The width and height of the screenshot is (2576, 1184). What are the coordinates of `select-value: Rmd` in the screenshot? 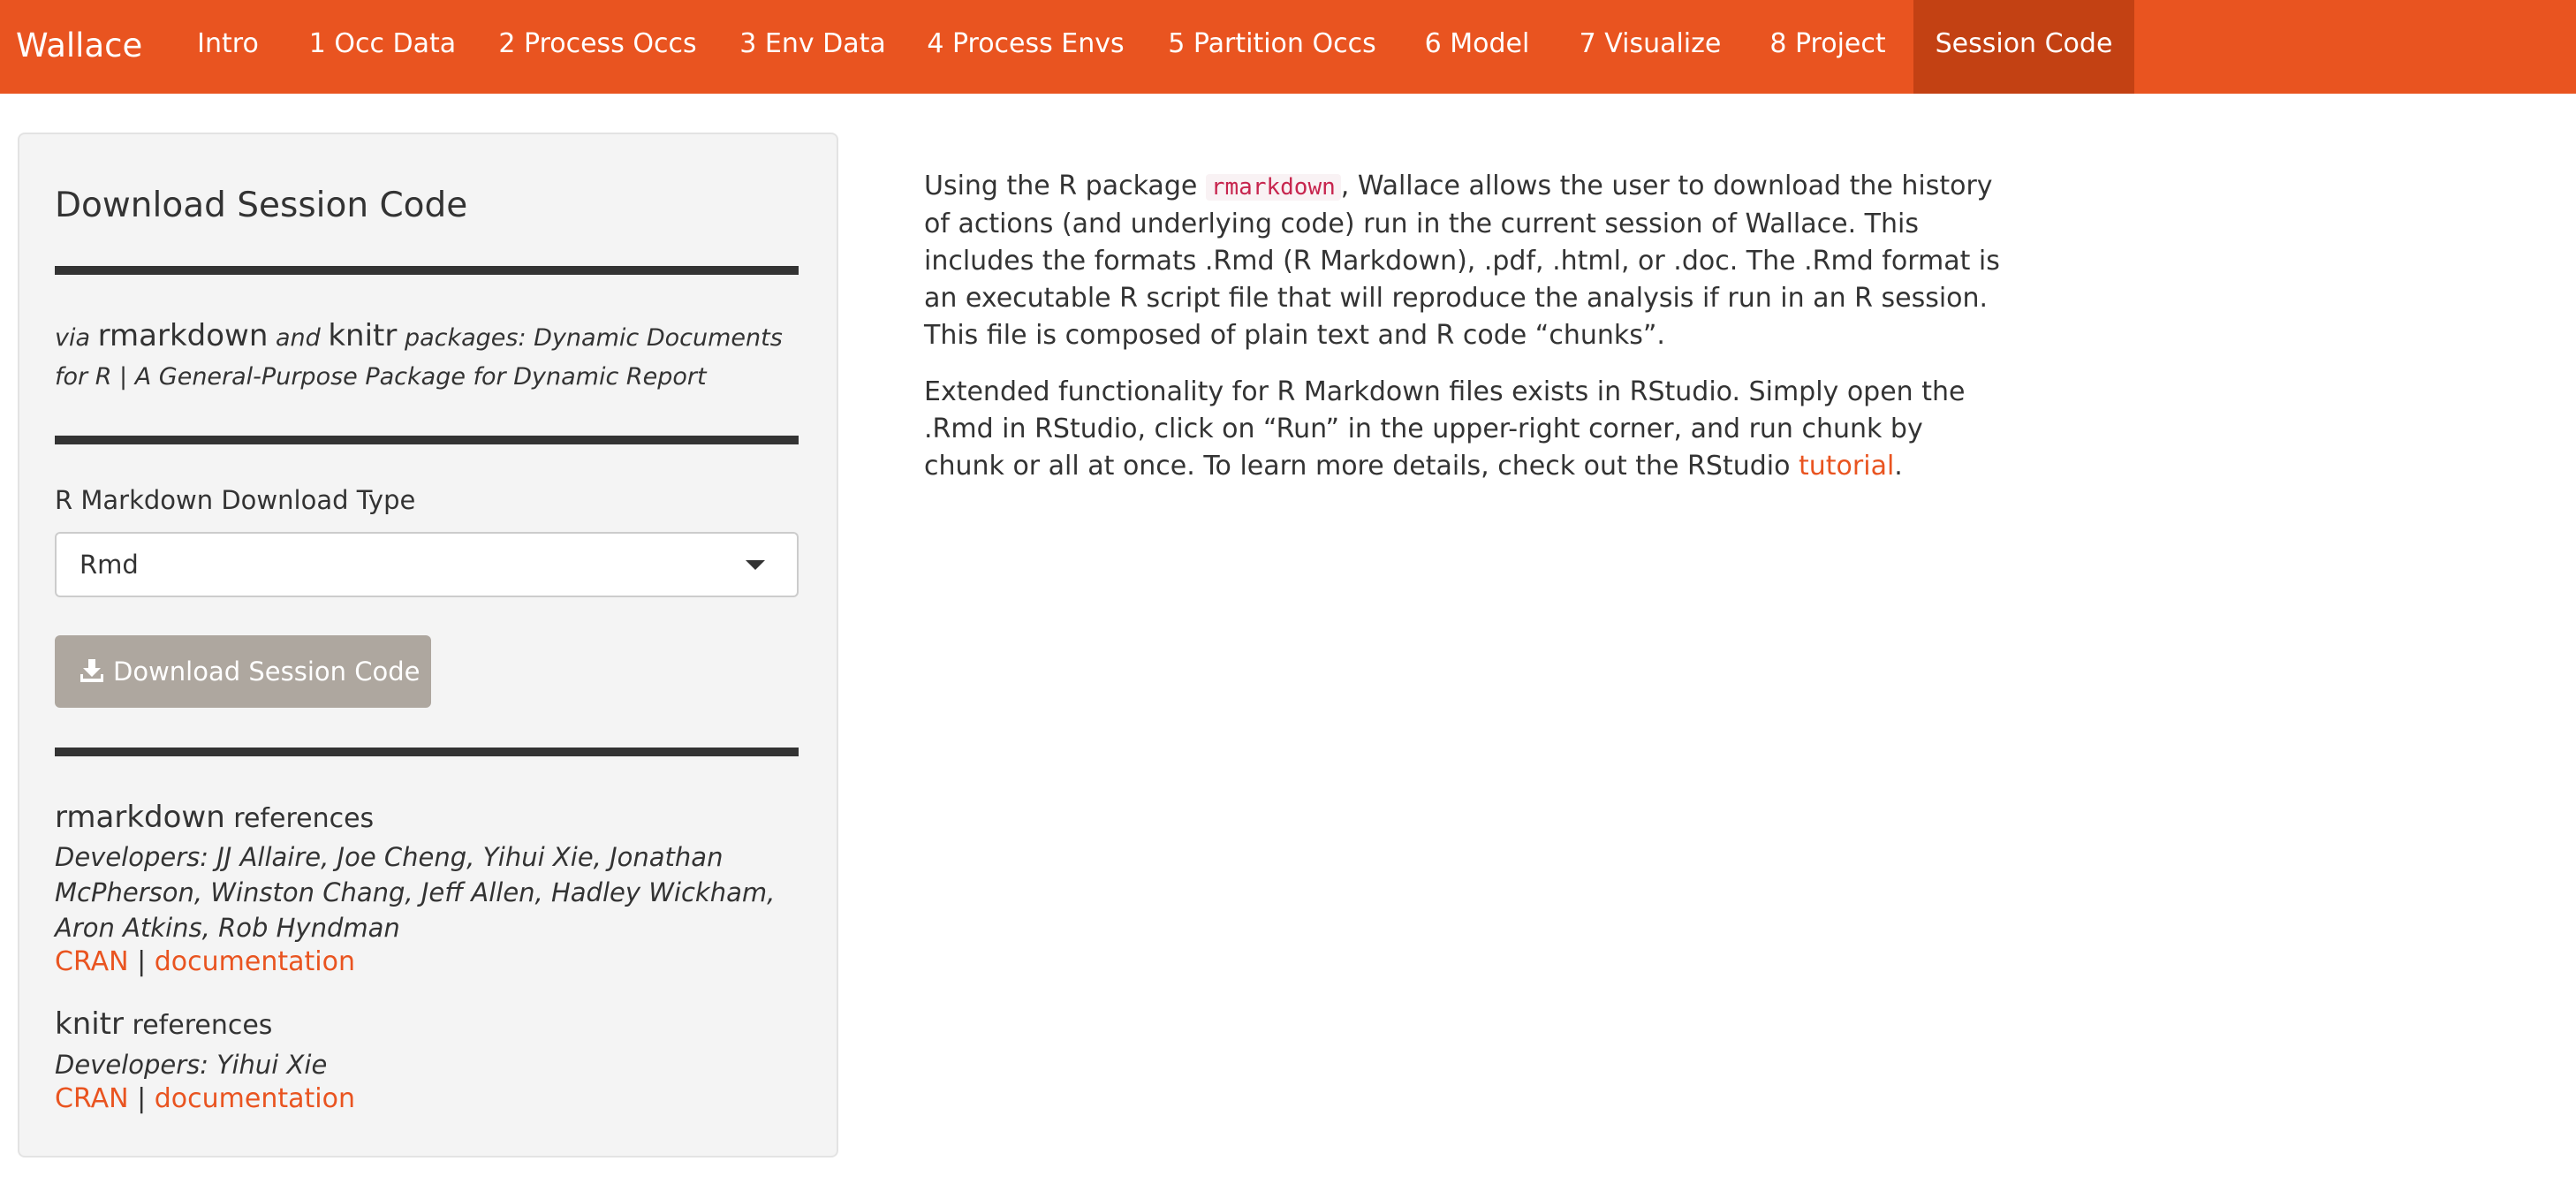 It's located at (110, 565).